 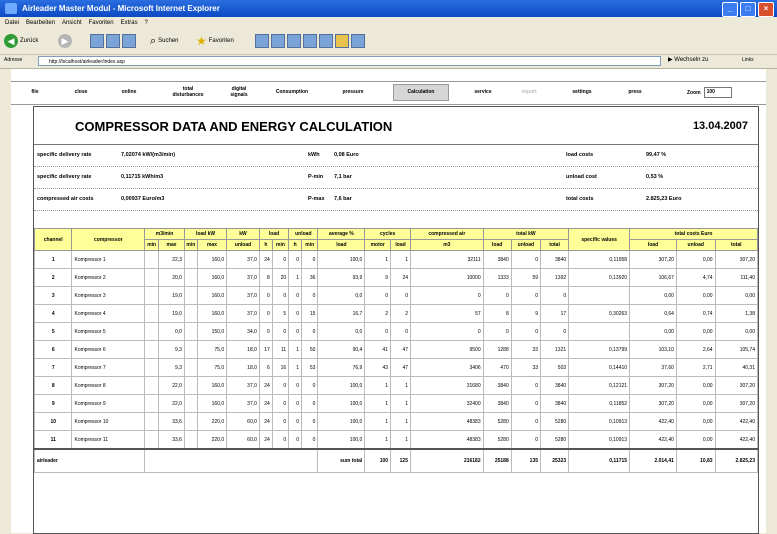 I want to click on minimize-button: _, so click(x=730, y=9).